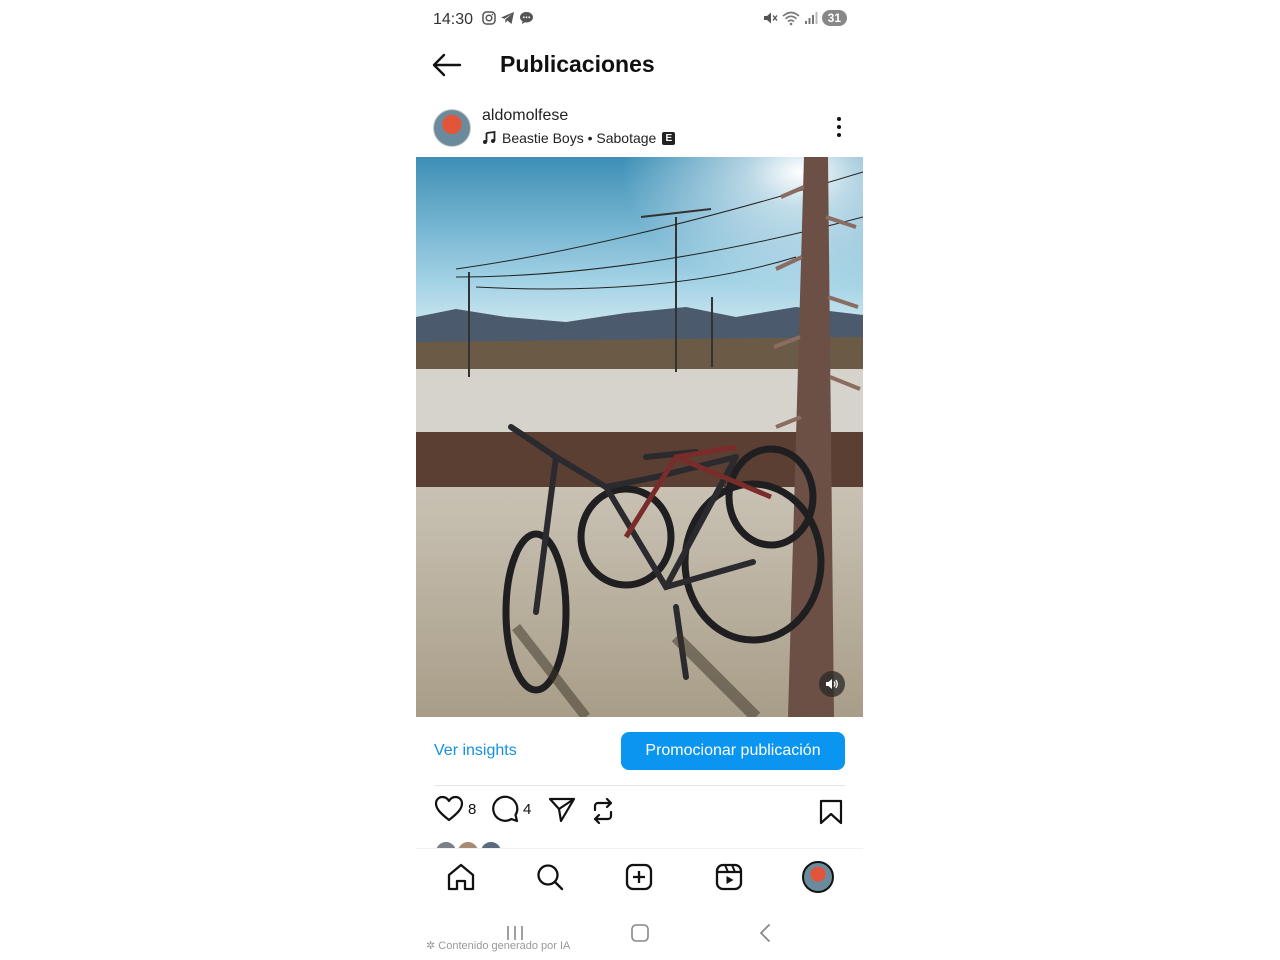  Describe the element at coordinates (562, 810) in the screenshot. I see `share-icon` at that location.